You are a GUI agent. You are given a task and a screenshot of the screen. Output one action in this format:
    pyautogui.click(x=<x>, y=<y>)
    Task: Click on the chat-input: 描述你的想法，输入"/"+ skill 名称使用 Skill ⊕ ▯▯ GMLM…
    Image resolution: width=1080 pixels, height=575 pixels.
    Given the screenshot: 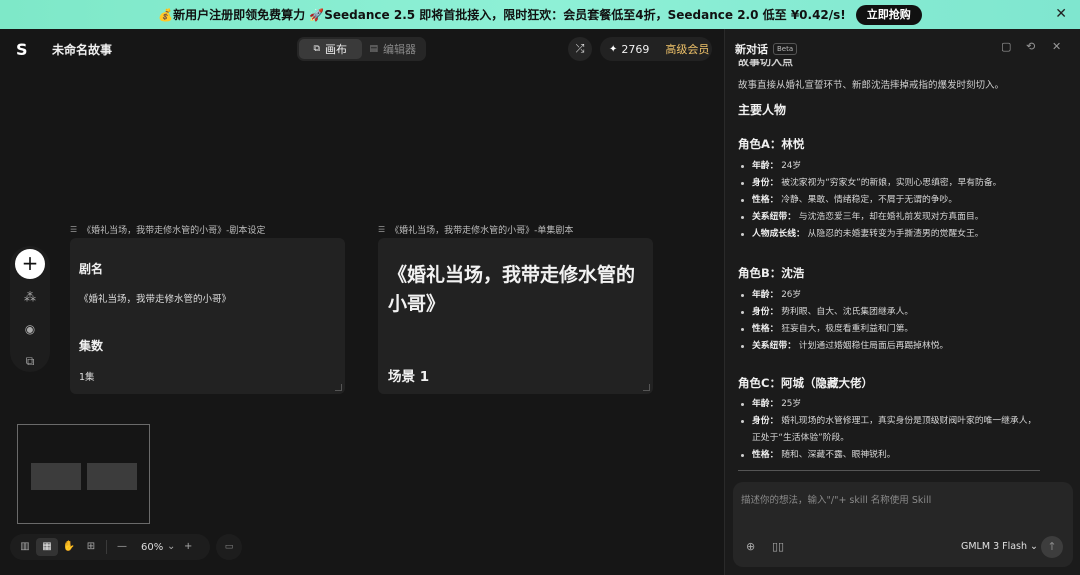 What is the action you would take?
    pyautogui.click(x=903, y=524)
    